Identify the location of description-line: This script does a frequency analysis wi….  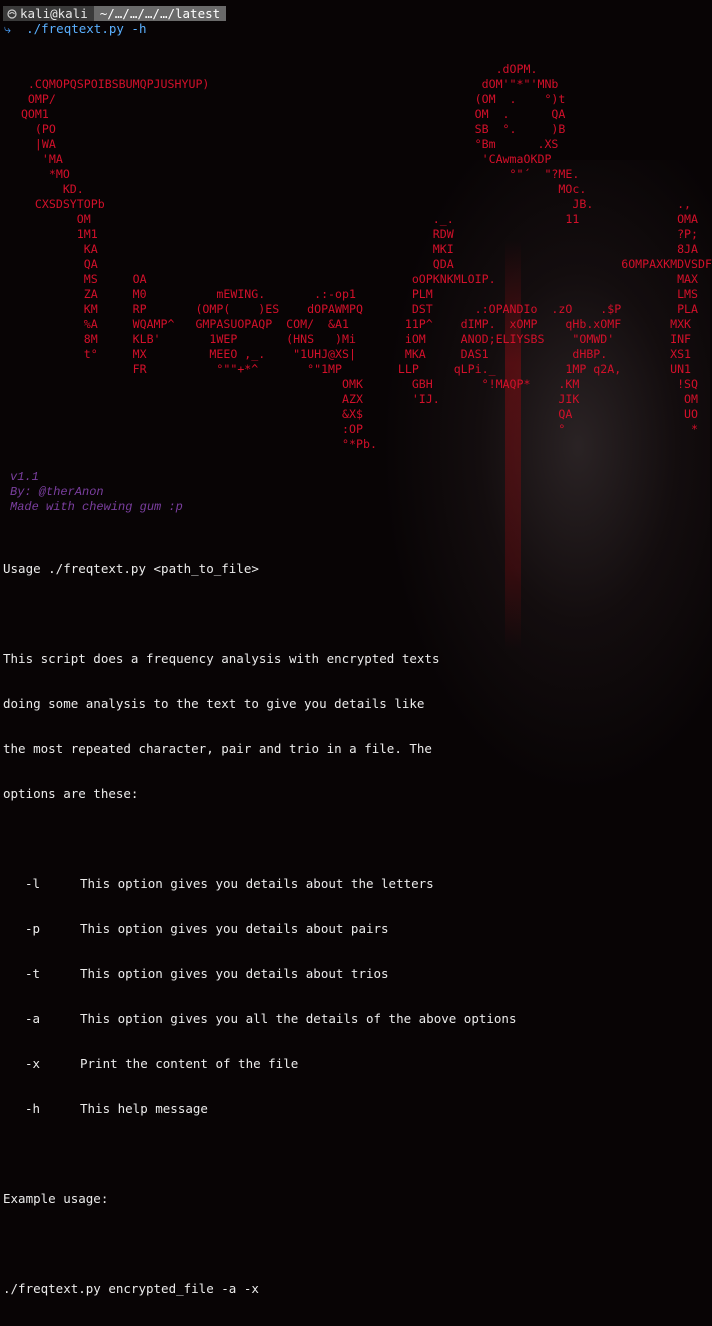
(221, 658).